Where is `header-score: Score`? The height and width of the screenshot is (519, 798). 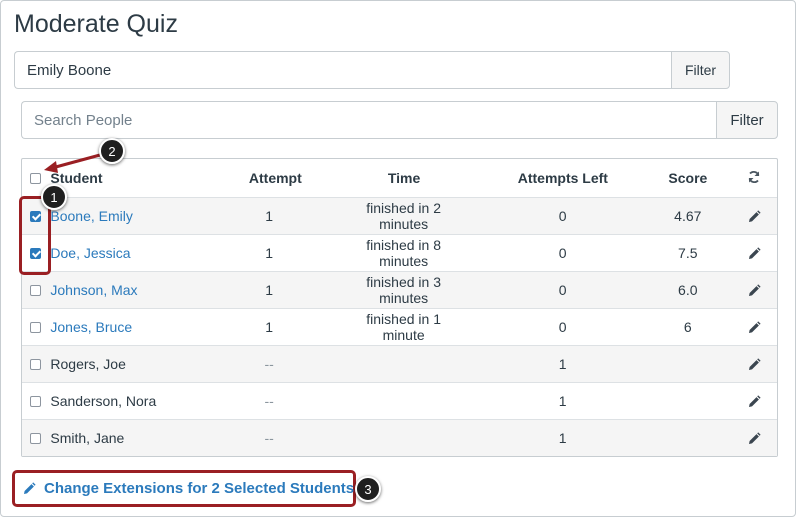 header-score: Score is located at coordinates (688, 178).